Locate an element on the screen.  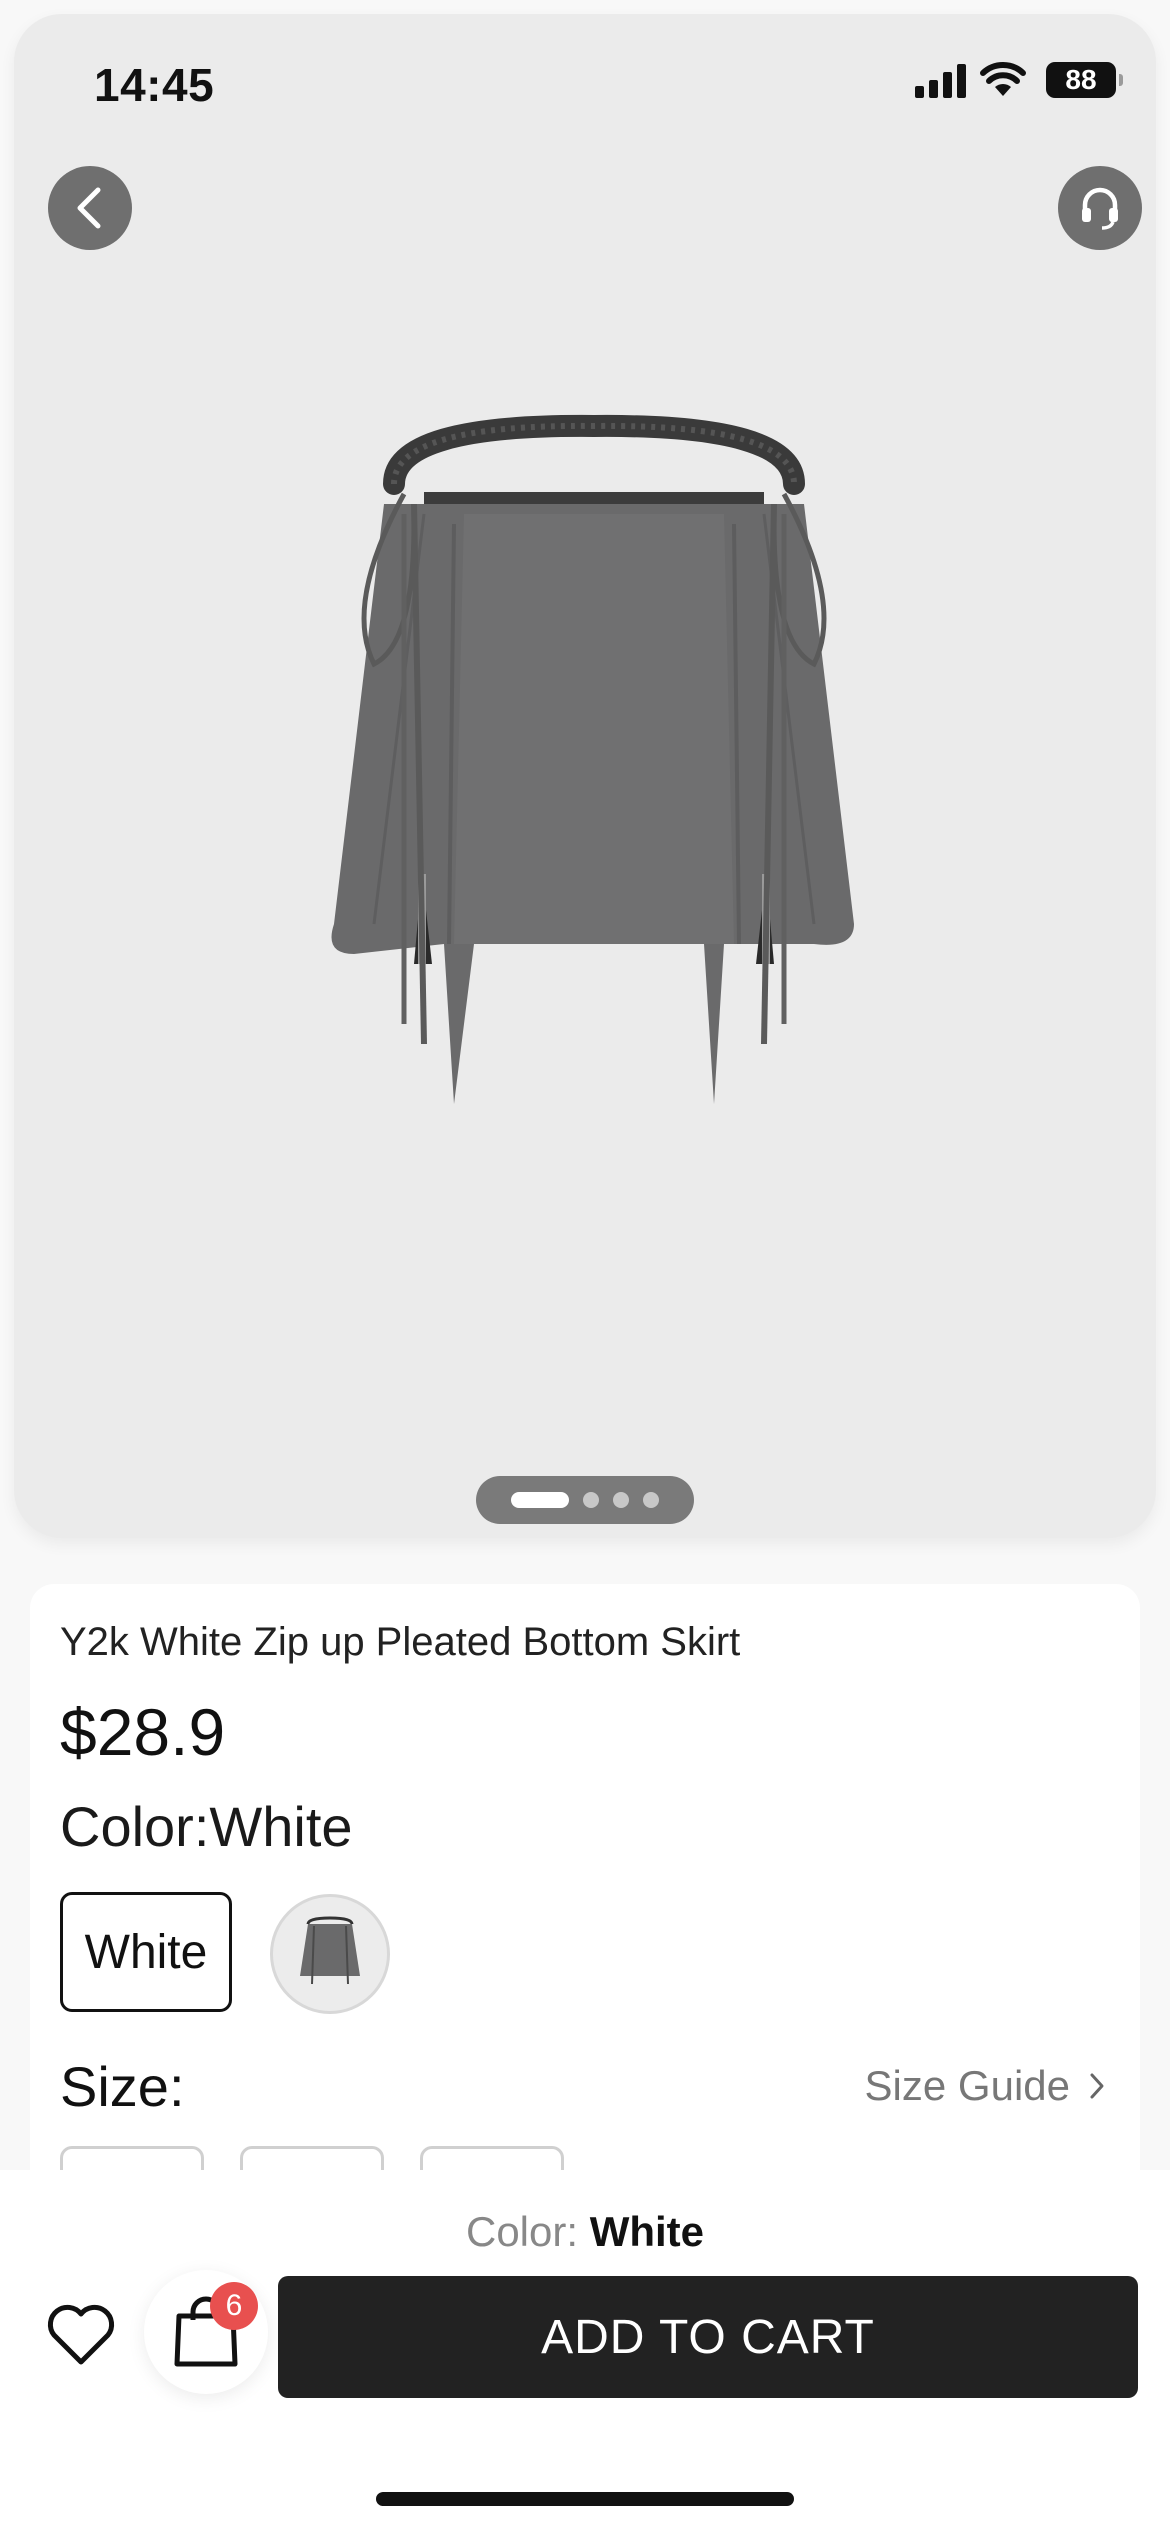
selected-color-summary: Color: White is located at coordinates (585, 2232).